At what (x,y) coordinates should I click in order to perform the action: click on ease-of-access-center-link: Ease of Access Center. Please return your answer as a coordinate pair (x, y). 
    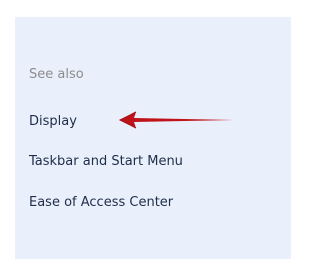
    Looking at the image, I should click on (101, 202).